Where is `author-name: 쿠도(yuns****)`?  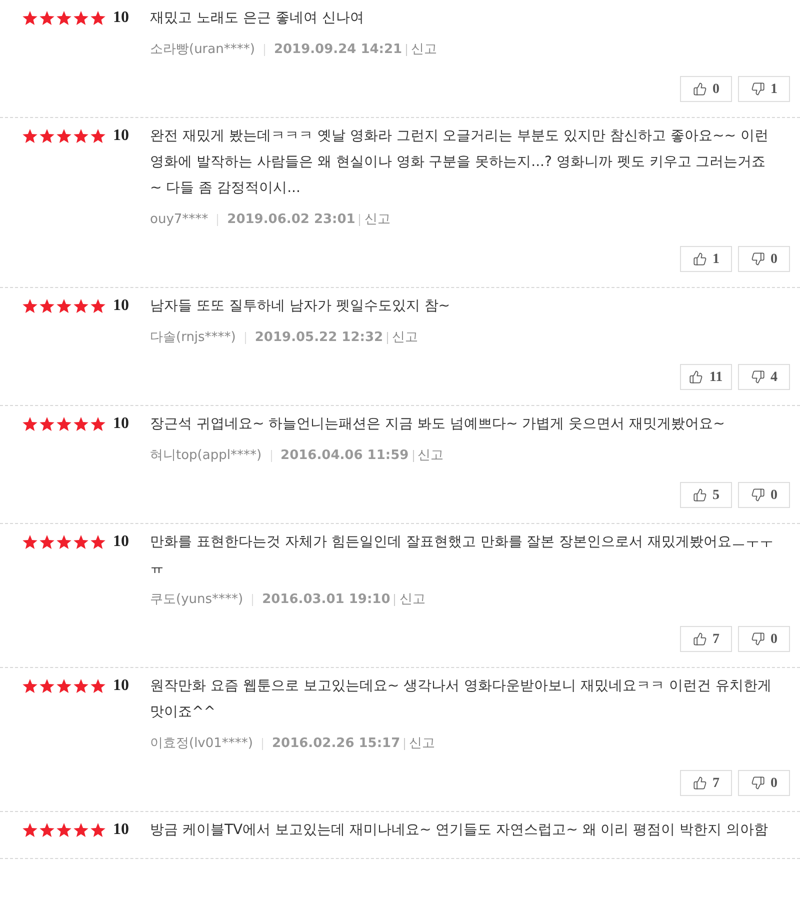 author-name: 쿠도(yuns****) is located at coordinates (197, 600).